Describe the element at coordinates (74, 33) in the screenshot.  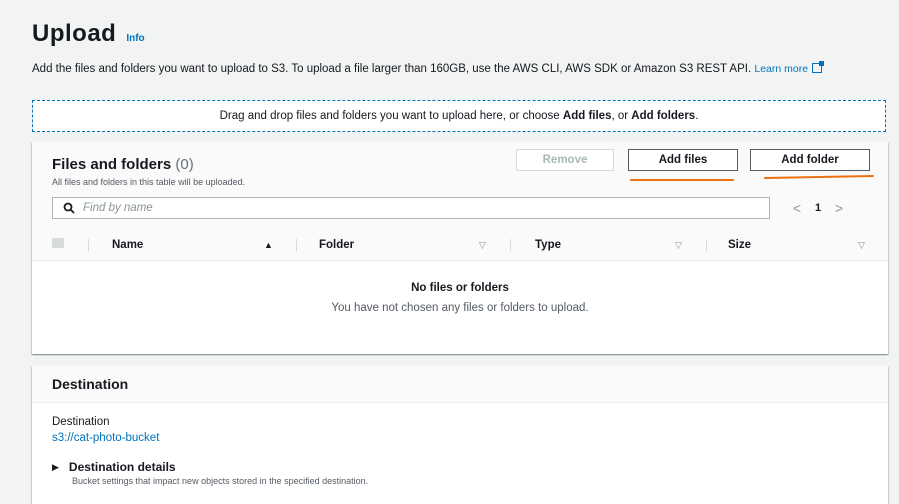
I see `page-title: Upload` at that location.